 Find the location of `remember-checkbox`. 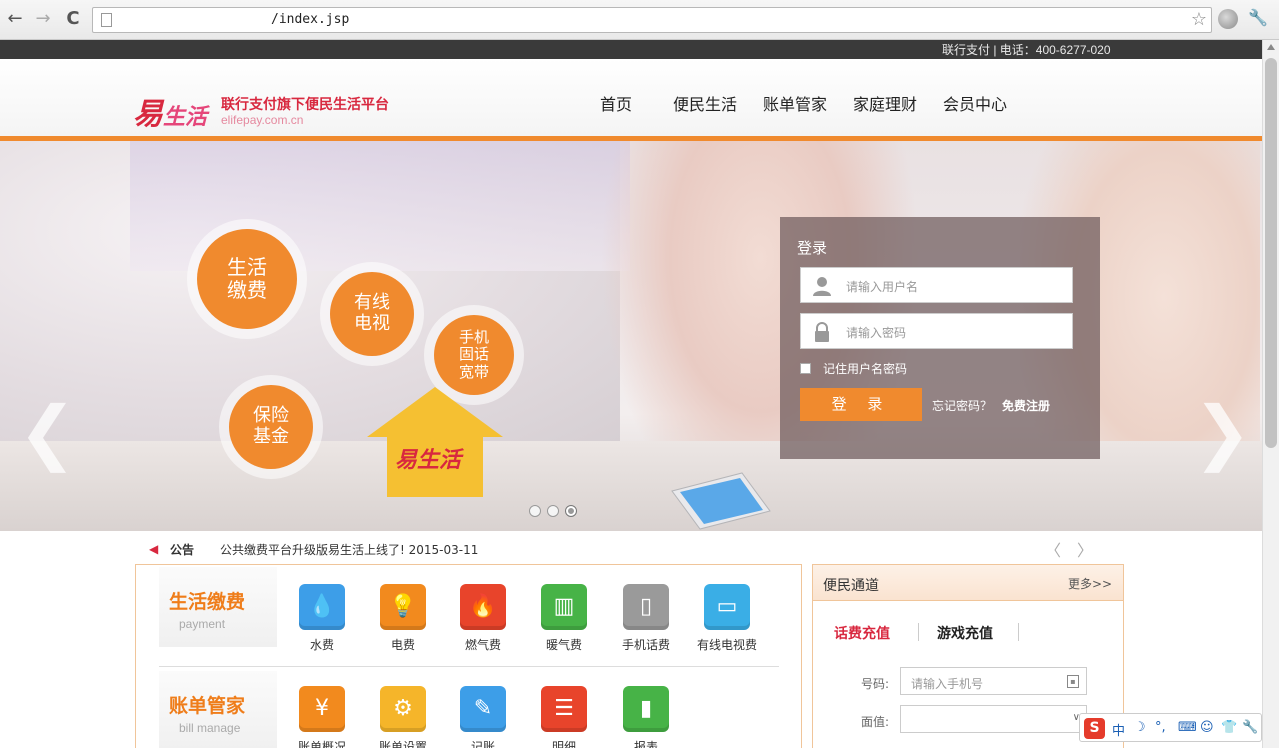

remember-checkbox is located at coordinates (805, 368).